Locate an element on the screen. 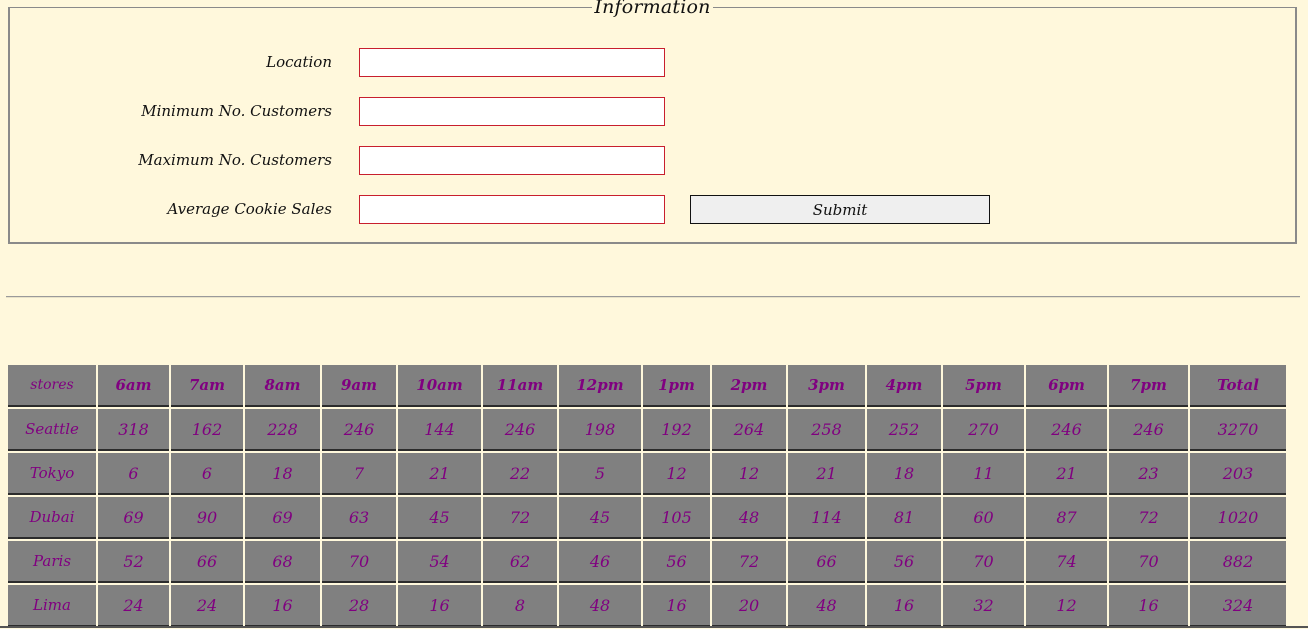 The height and width of the screenshot is (629, 1308). sales-cell: 252 is located at coordinates (904, 430).